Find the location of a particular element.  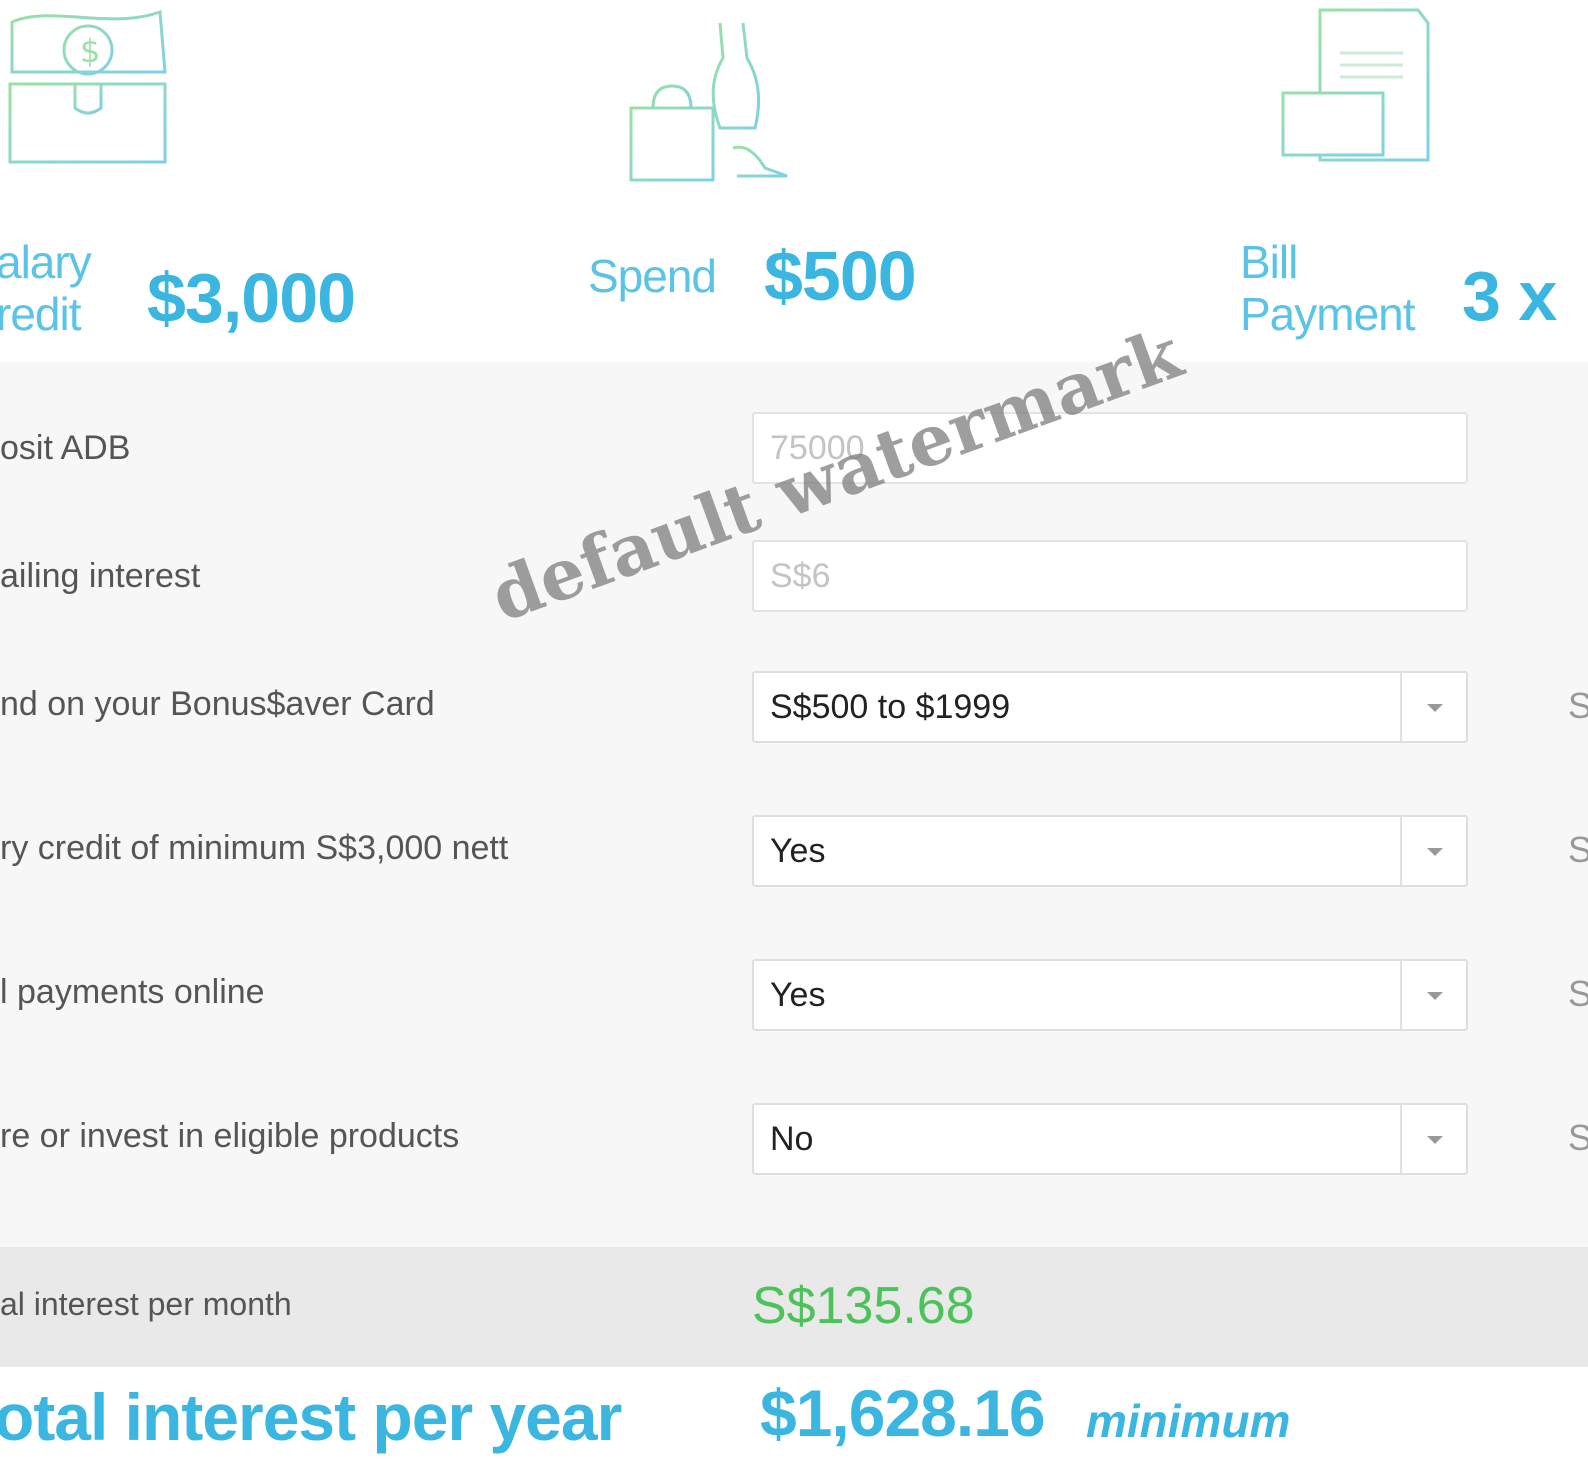

bill-payments-select: Yes is located at coordinates (1110, 995).